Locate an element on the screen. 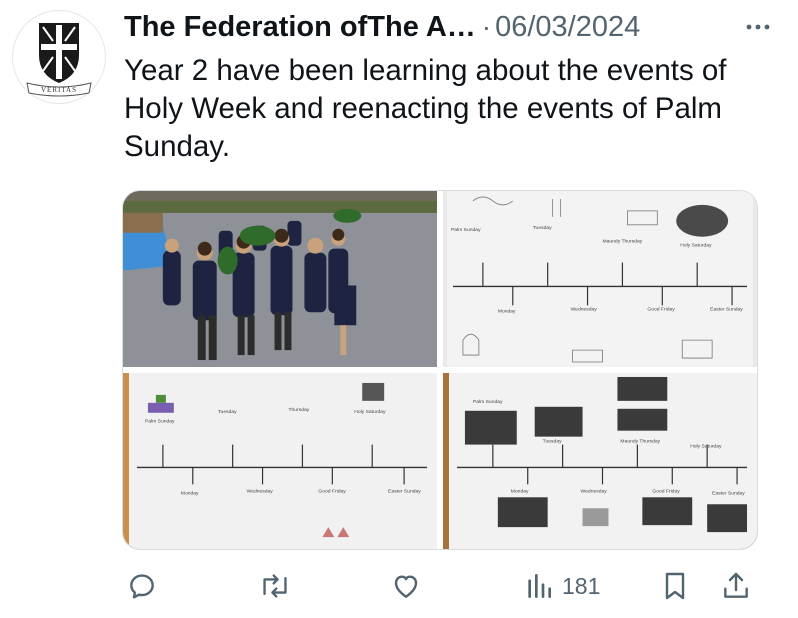 The image size is (798, 618). bookmark-icon is located at coordinates (675, 586).